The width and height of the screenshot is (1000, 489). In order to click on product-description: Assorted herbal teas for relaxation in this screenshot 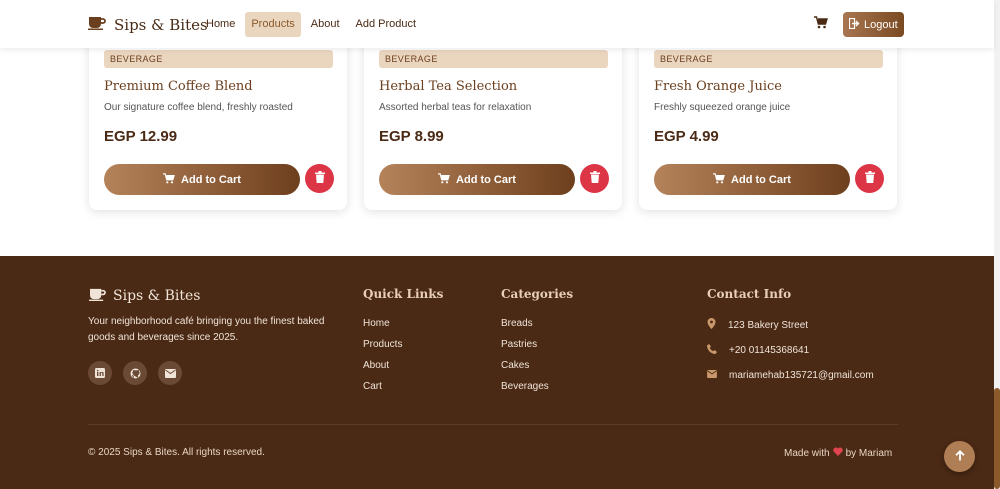, I will do `click(455, 107)`.